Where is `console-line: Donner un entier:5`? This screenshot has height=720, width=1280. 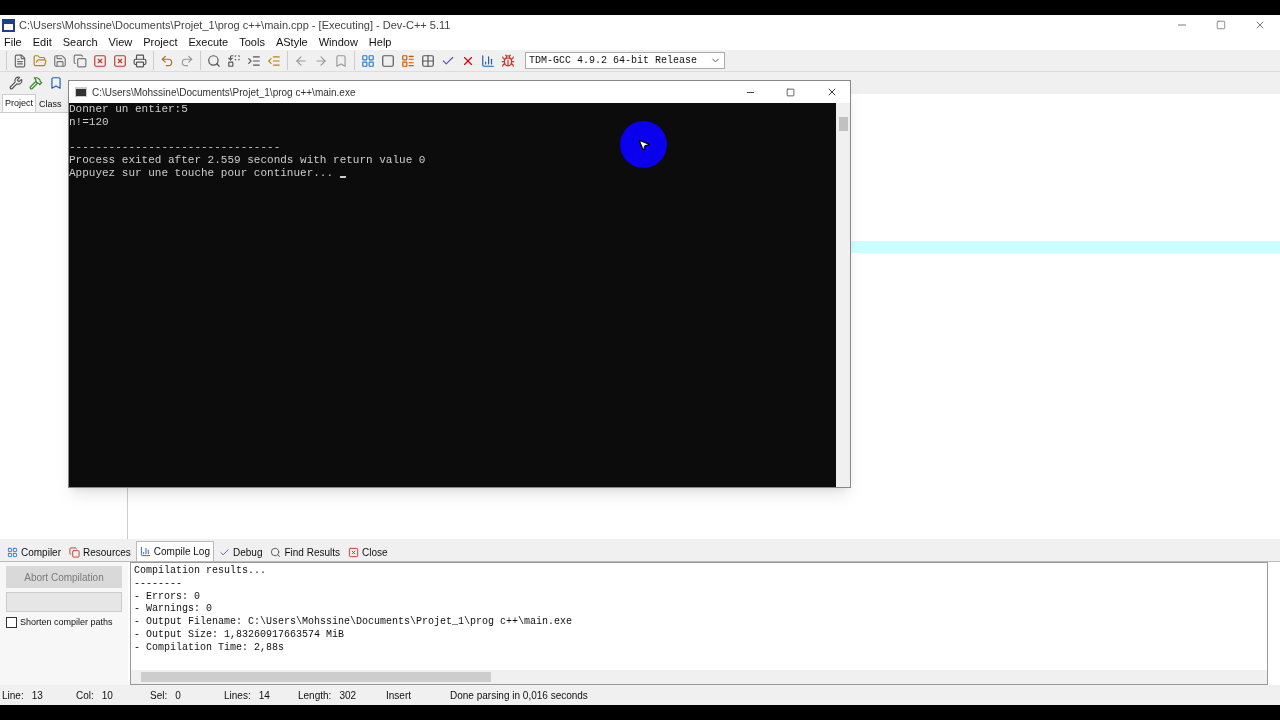 console-line: Donner un entier:5 is located at coordinates (128, 109).